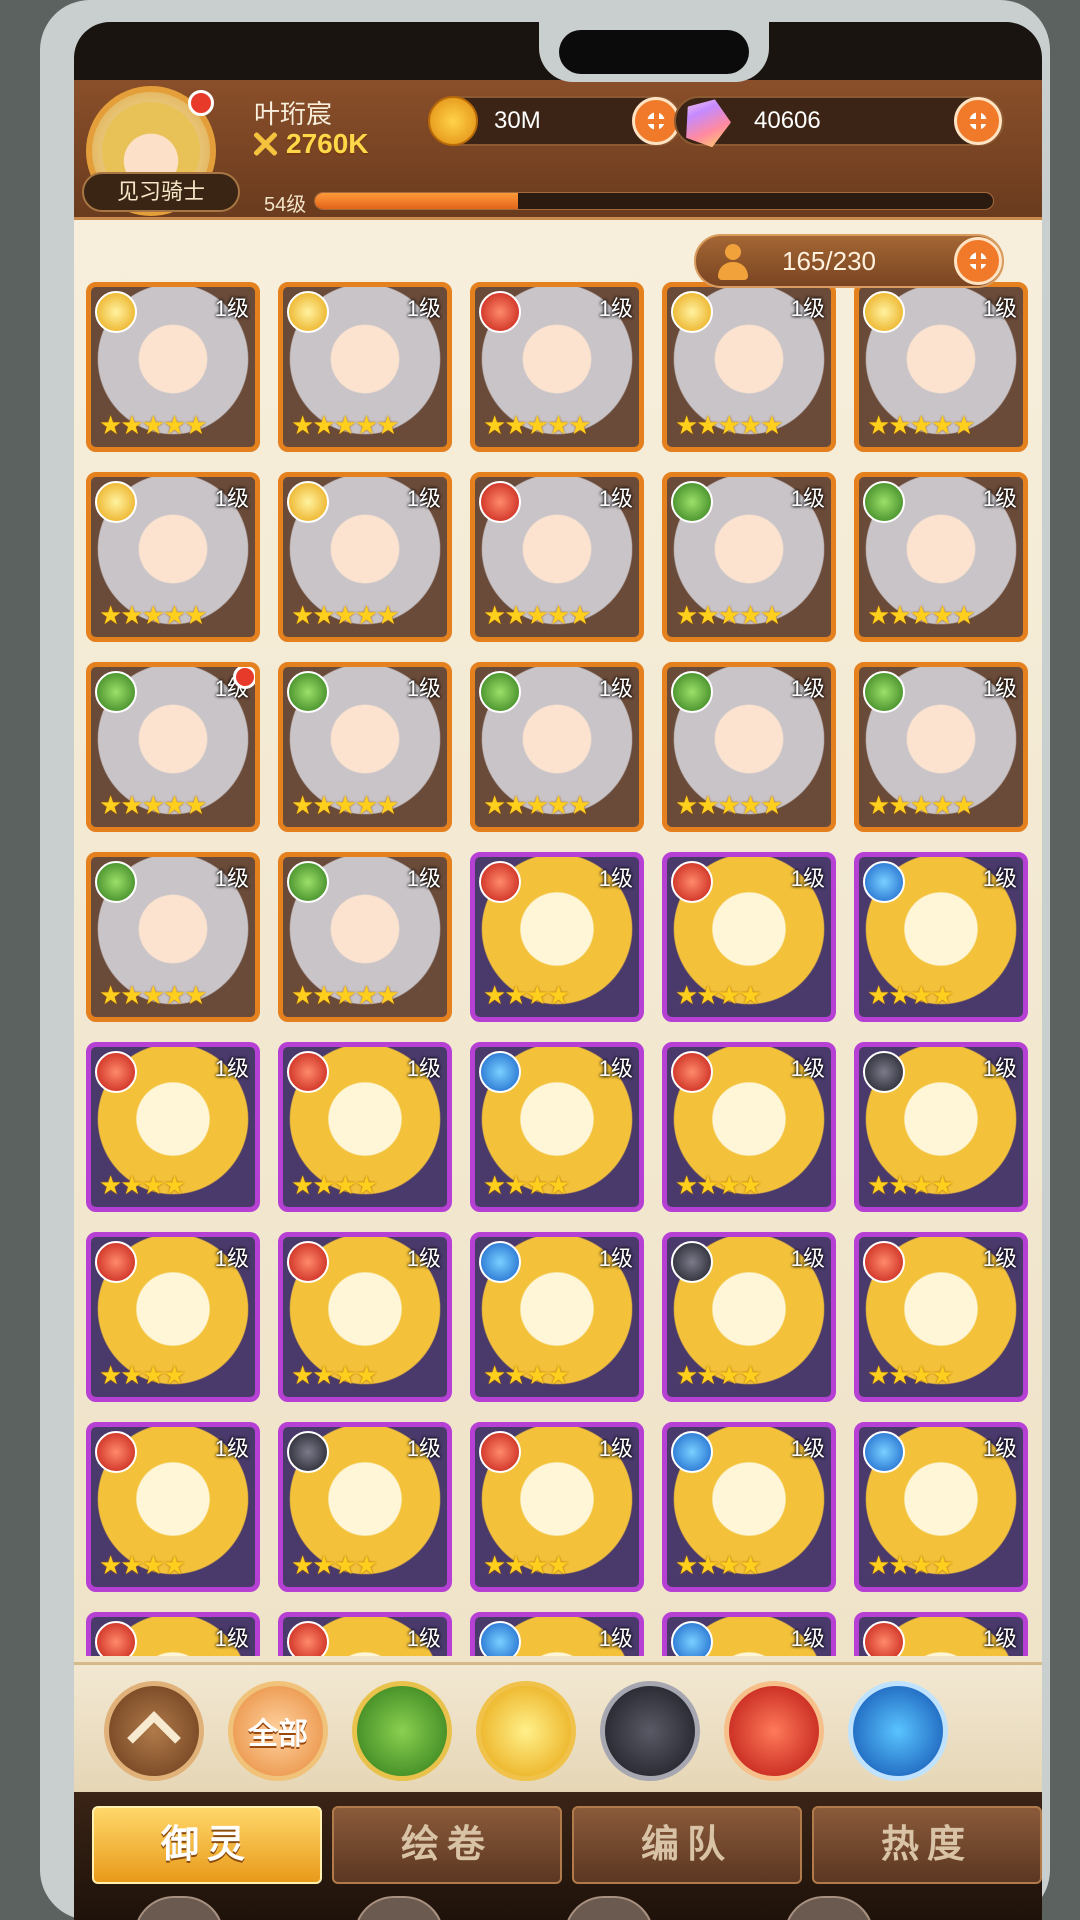 The width and height of the screenshot is (1080, 1920). What do you see at coordinates (650, 1731) in the screenshot?
I see `filter-dark-button` at bounding box center [650, 1731].